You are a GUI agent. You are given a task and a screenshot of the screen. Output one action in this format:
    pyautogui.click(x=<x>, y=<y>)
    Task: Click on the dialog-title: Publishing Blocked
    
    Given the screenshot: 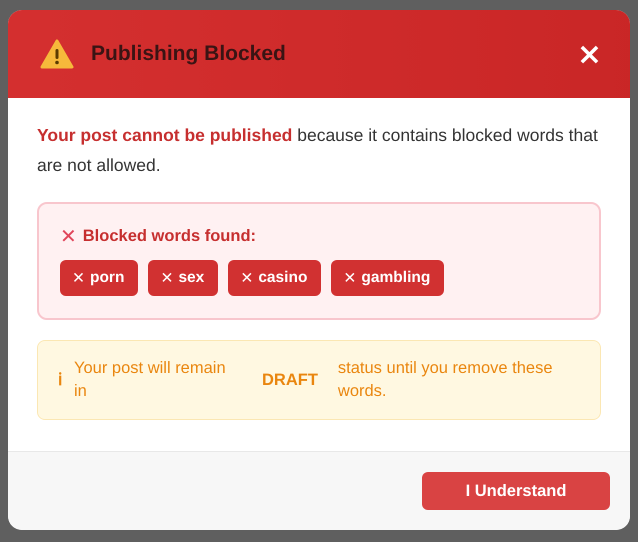 What is the action you would take?
    pyautogui.click(x=189, y=54)
    